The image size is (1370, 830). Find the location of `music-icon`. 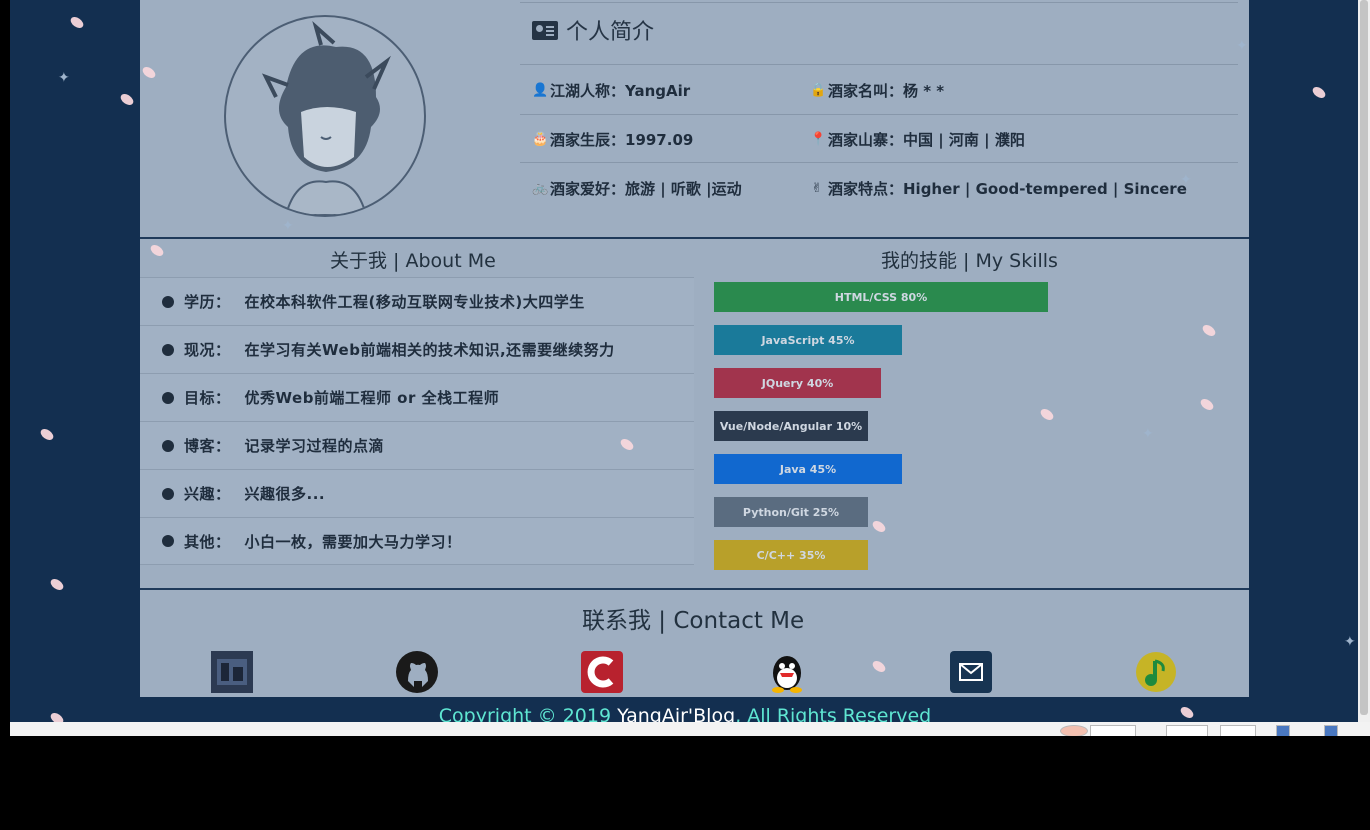

music-icon is located at coordinates (1156, 672).